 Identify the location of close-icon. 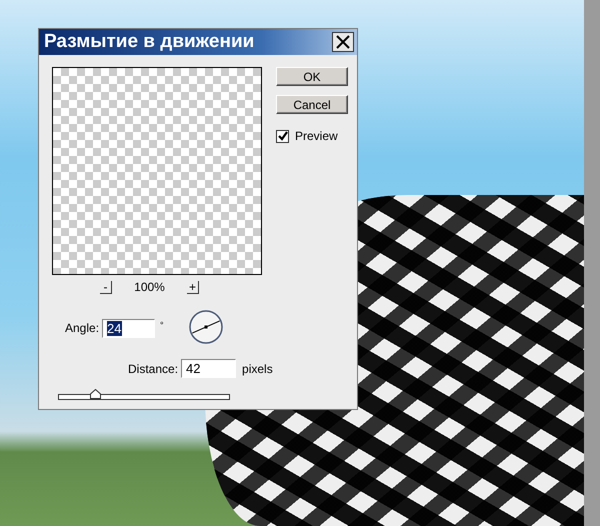
(343, 42).